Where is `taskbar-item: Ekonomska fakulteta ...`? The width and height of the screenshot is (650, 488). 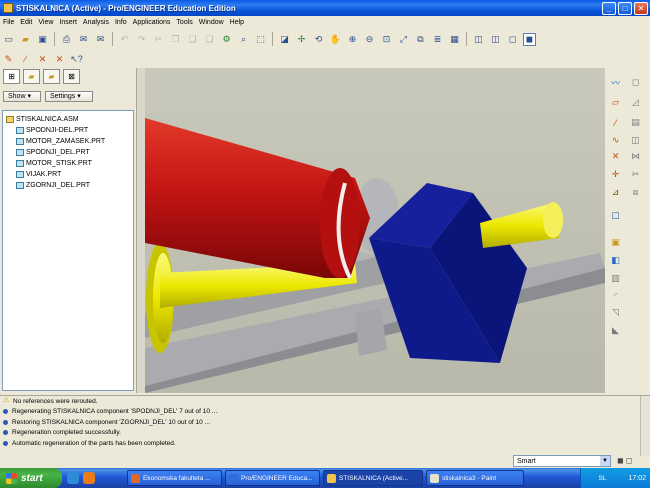 taskbar-item: Ekonomska fakulteta ... is located at coordinates (174, 478).